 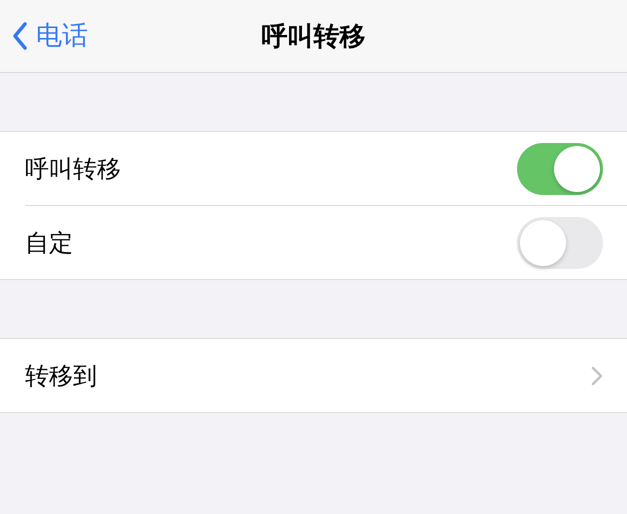 What do you see at coordinates (597, 376) in the screenshot?
I see `chevron-icon` at bounding box center [597, 376].